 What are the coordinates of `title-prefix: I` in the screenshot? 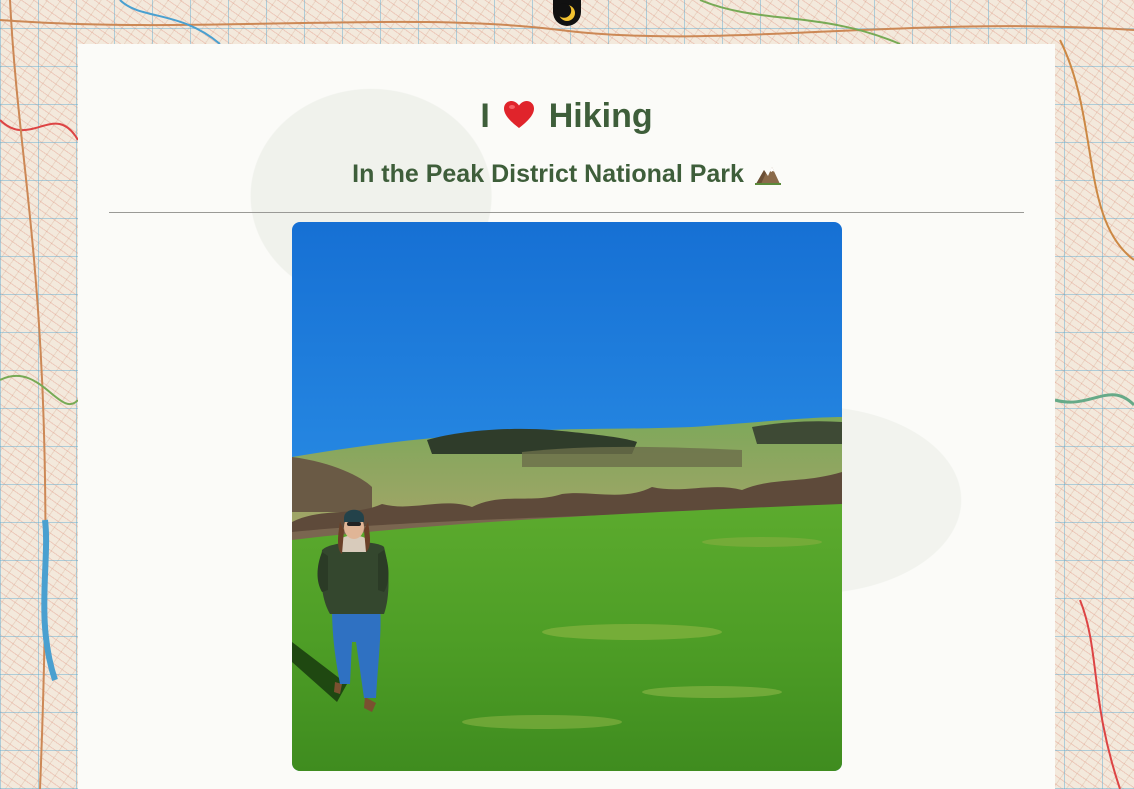 It's located at (485, 116).